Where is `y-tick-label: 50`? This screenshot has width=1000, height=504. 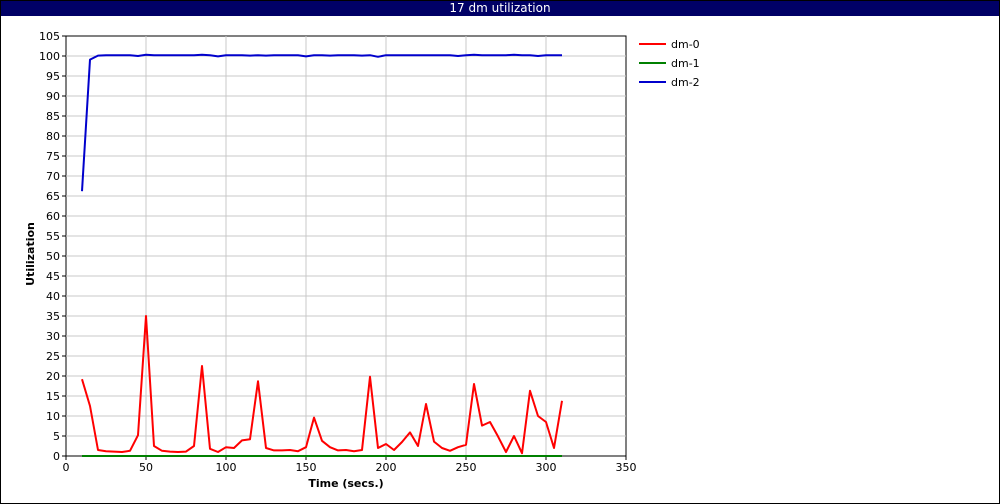
y-tick-label: 50 is located at coordinates (53, 256).